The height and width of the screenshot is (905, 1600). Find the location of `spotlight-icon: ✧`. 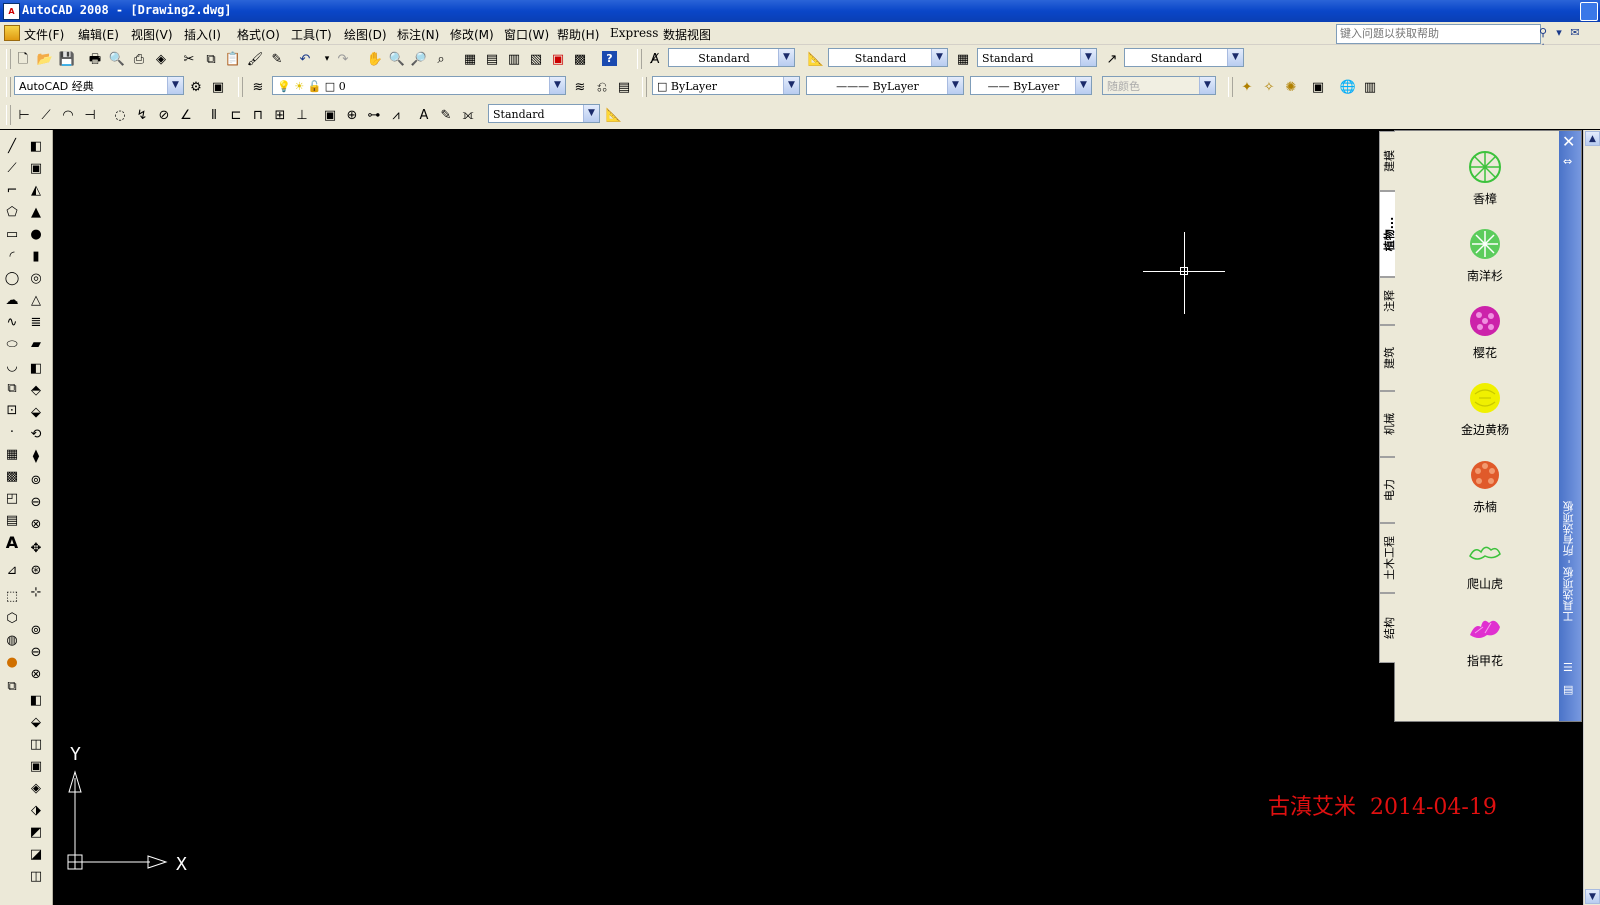

spotlight-icon: ✧ is located at coordinates (1269, 87).